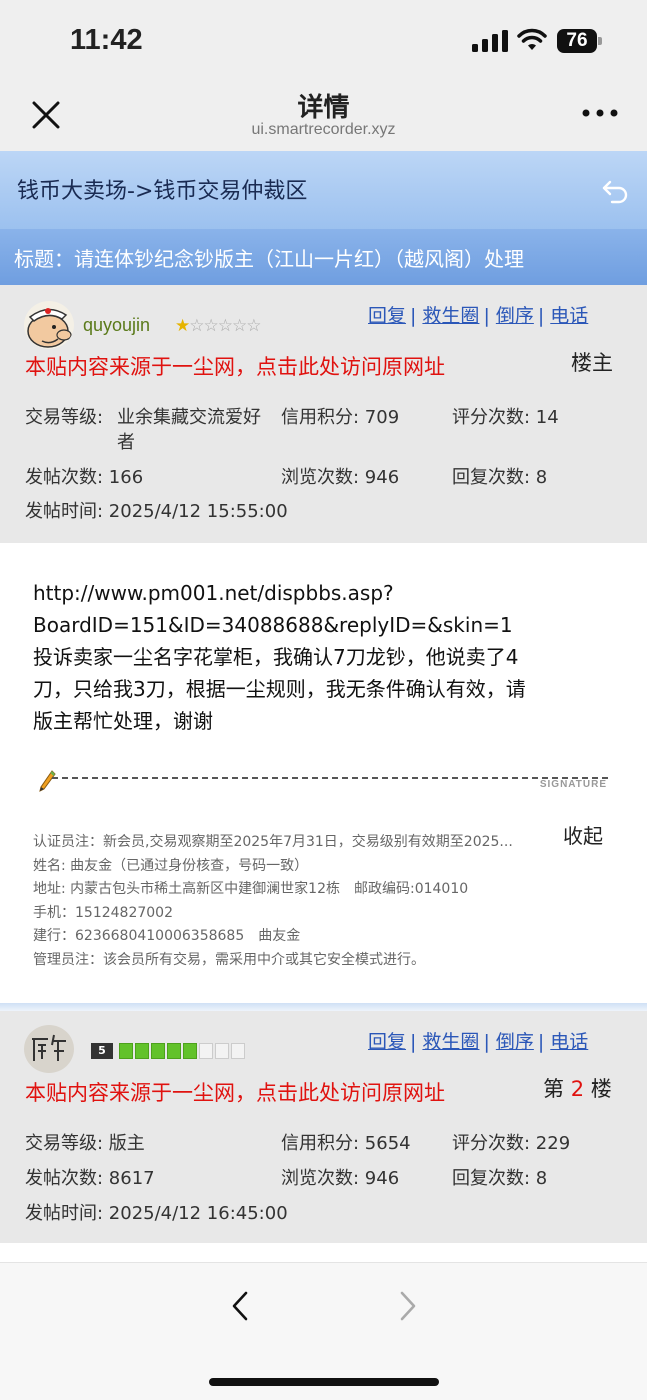  Describe the element at coordinates (532, 39) in the screenshot. I see `wifi-icon` at that location.